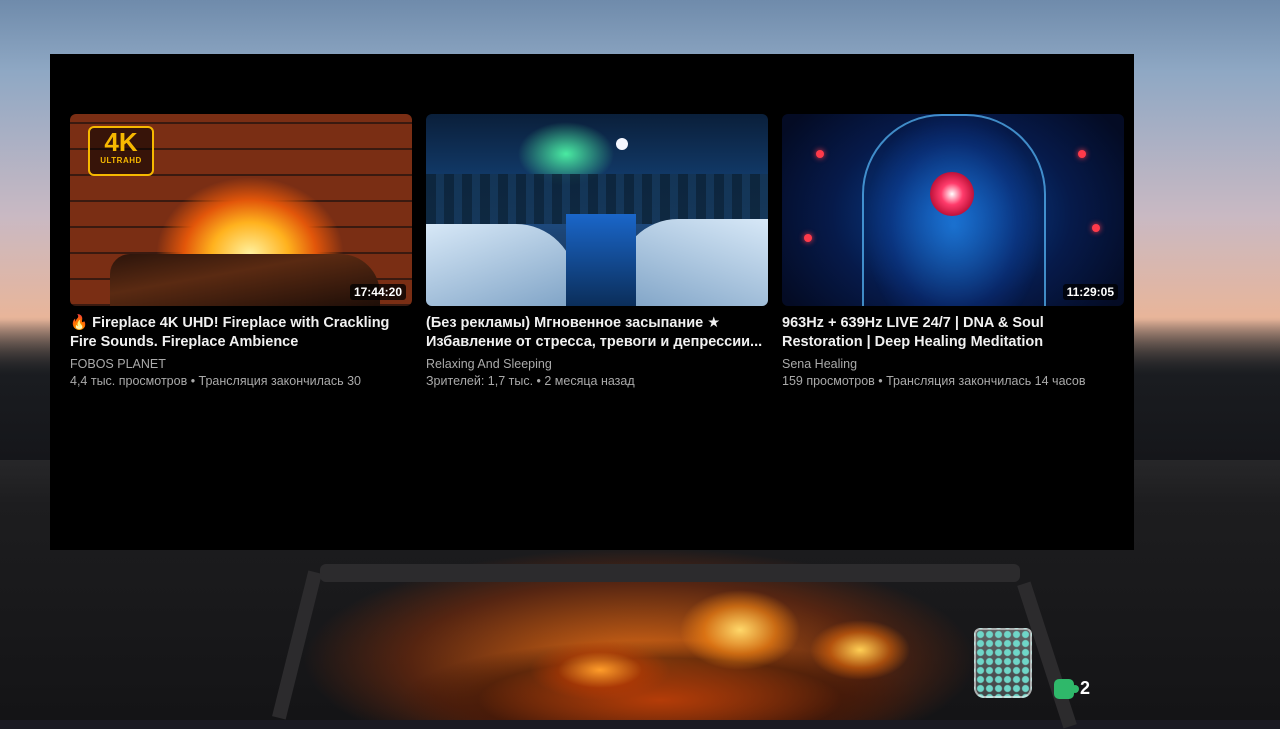  What do you see at coordinates (1003, 663) in the screenshot?
I see `jar-icon` at bounding box center [1003, 663].